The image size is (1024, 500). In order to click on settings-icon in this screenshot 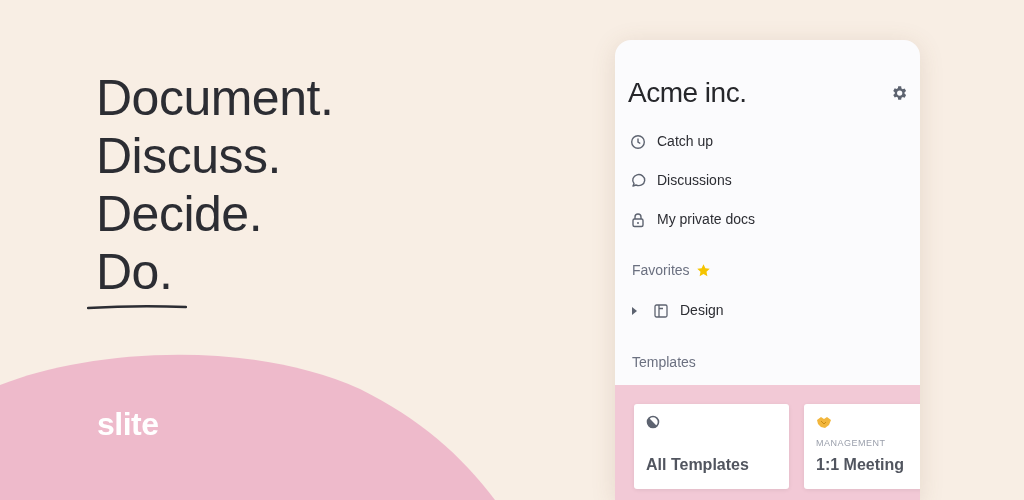, I will do `click(899, 93)`.